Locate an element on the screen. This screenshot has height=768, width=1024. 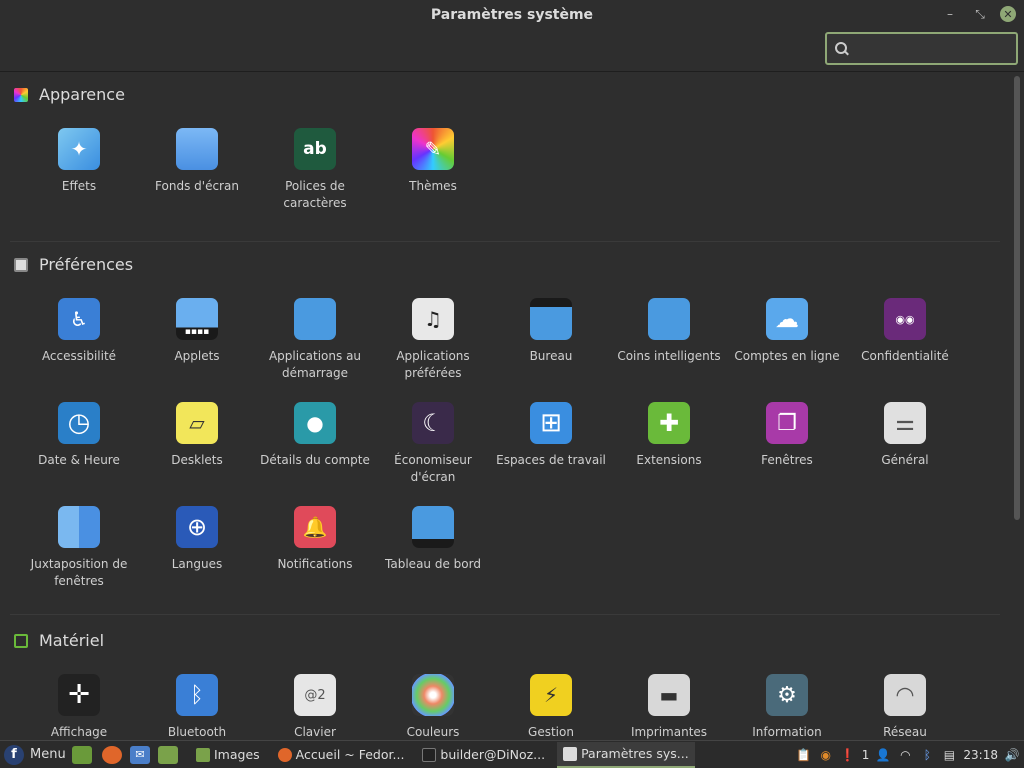
settings-item: @2 Clavier is located at coordinates (315, 707).